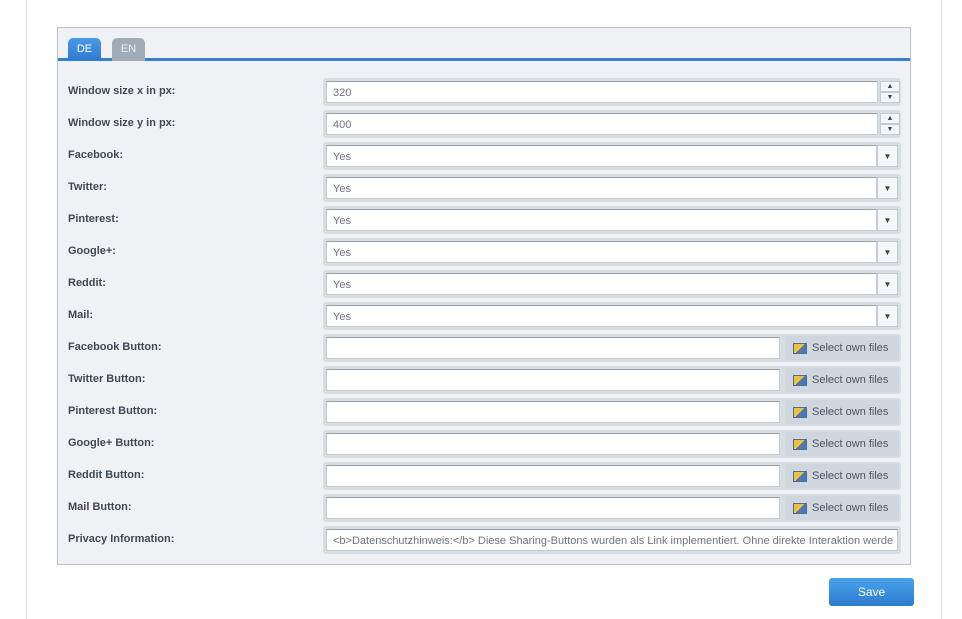 The width and height of the screenshot is (962, 619). I want to click on form-row-twitter: Twitter: Yes ▼, so click(484, 188).